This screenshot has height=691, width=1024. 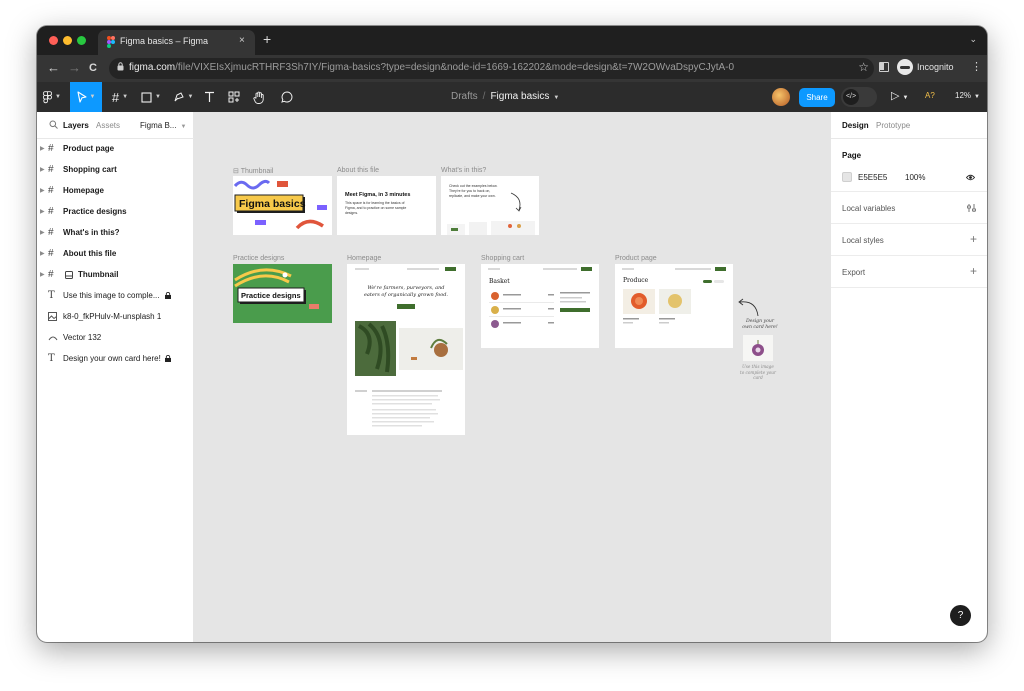 I want to click on frame-shopping-cart: Basket, so click(x=540, y=306).